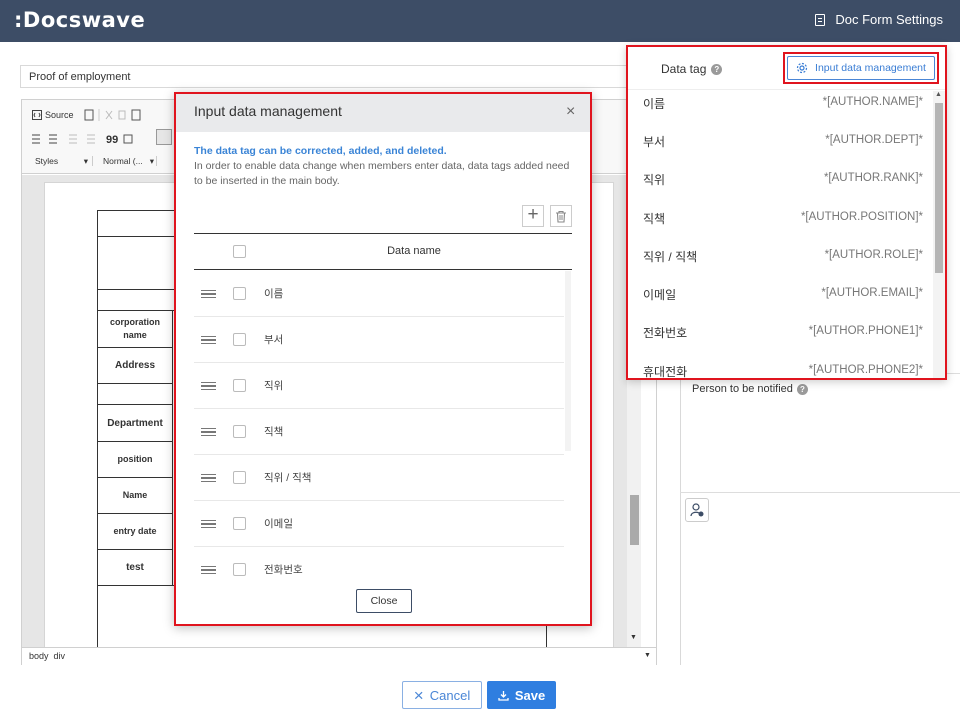 Image resolution: width=960 pixels, height=718 pixels. Describe the element at coordinates (326, 76) in the screenshot. I see `document-title-input: Proof of employment` at that location.